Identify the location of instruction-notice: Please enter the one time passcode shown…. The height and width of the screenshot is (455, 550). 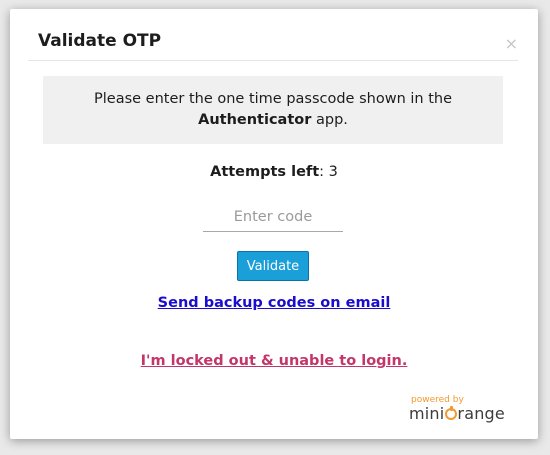
(273, 110).